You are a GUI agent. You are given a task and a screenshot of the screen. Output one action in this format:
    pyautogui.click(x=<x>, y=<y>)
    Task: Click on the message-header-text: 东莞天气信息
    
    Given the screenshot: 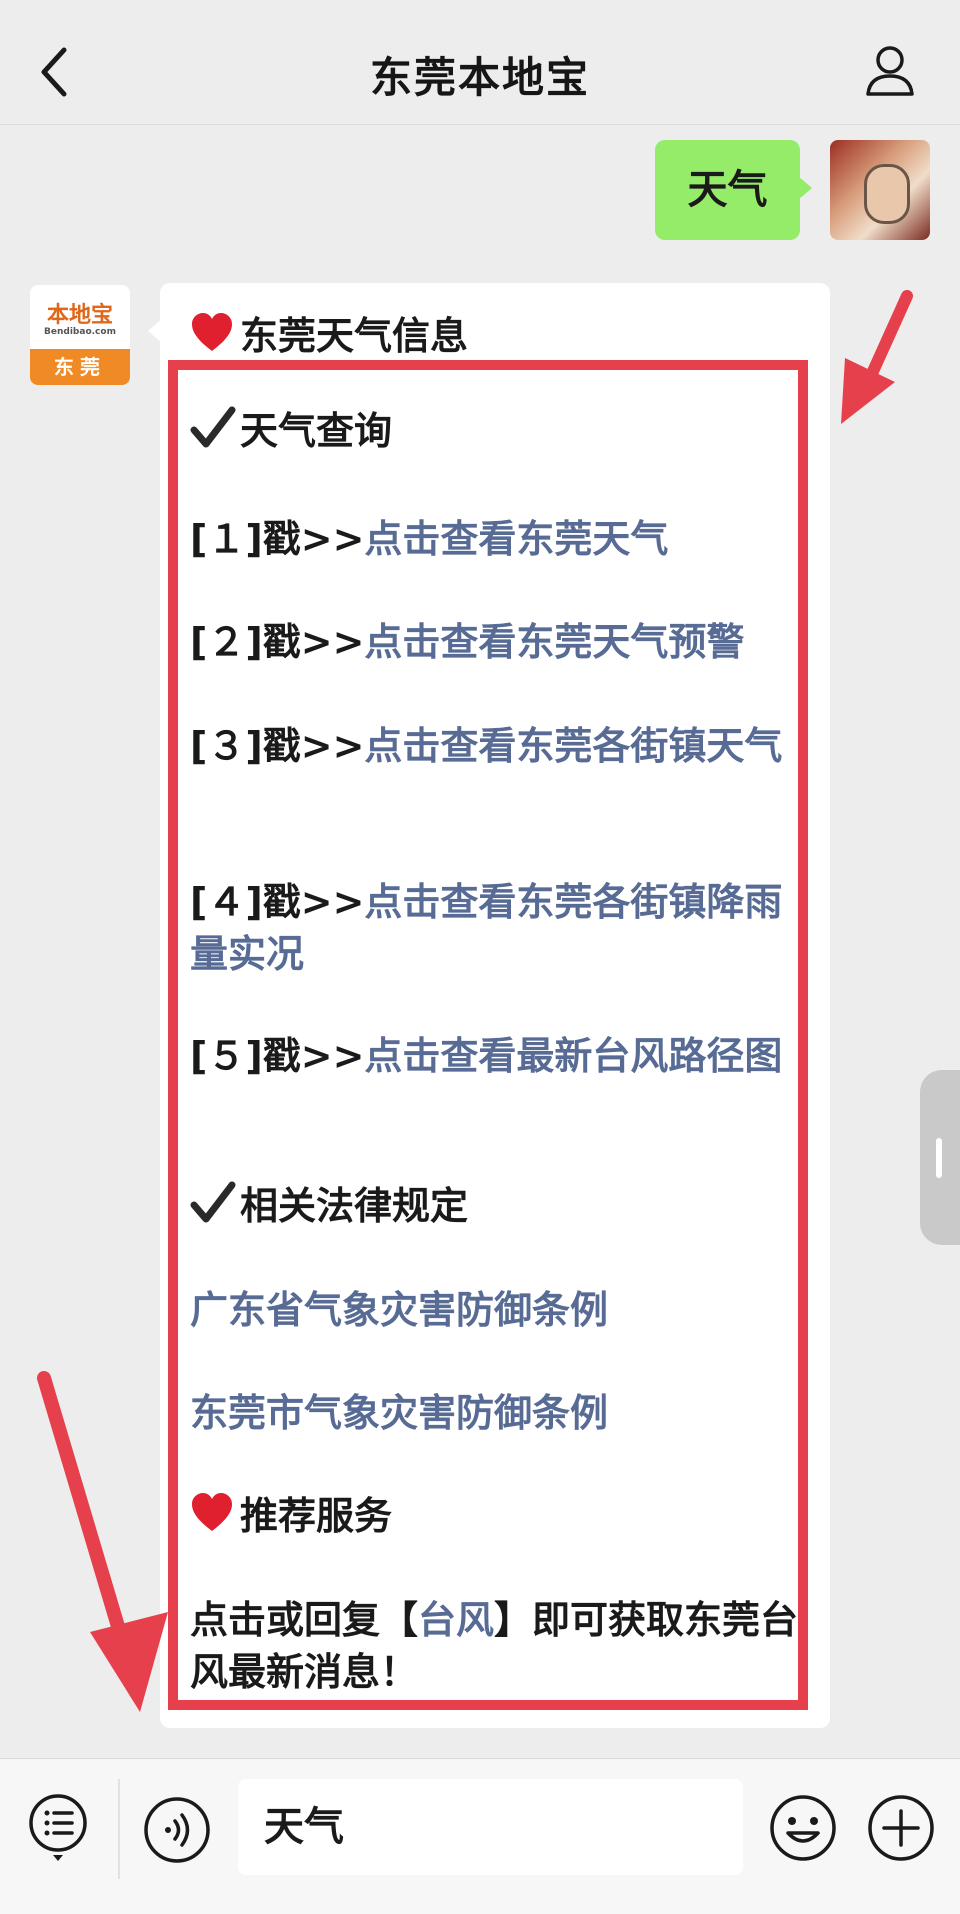 What is the action you would take?
    pyautogui.click(x=354, y=336)
    